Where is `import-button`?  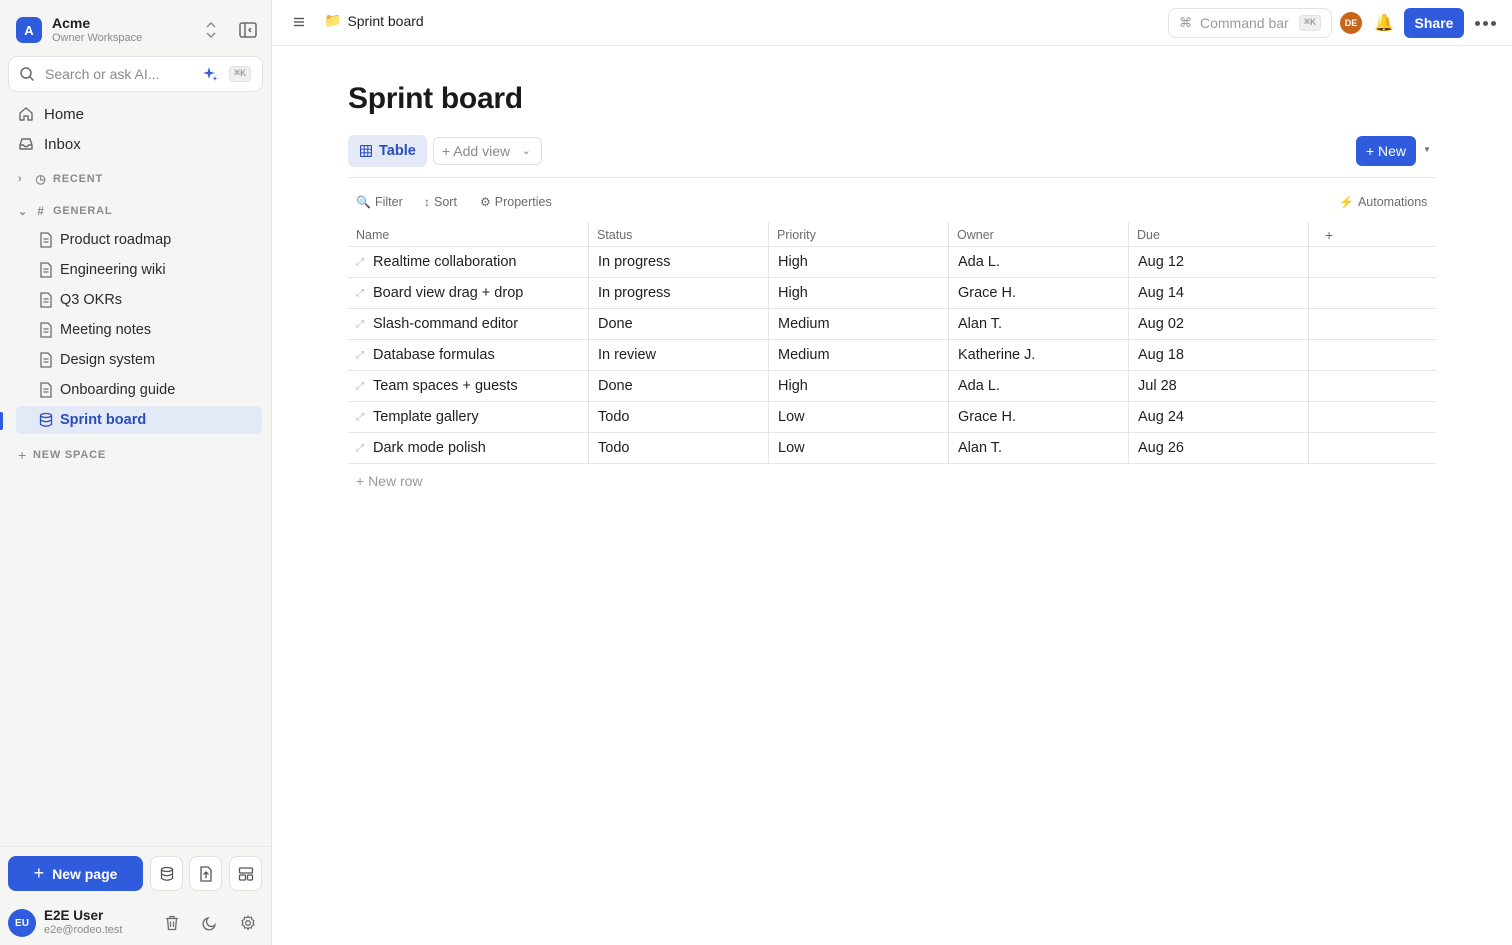 import-button is located at coordinates (205, 873).